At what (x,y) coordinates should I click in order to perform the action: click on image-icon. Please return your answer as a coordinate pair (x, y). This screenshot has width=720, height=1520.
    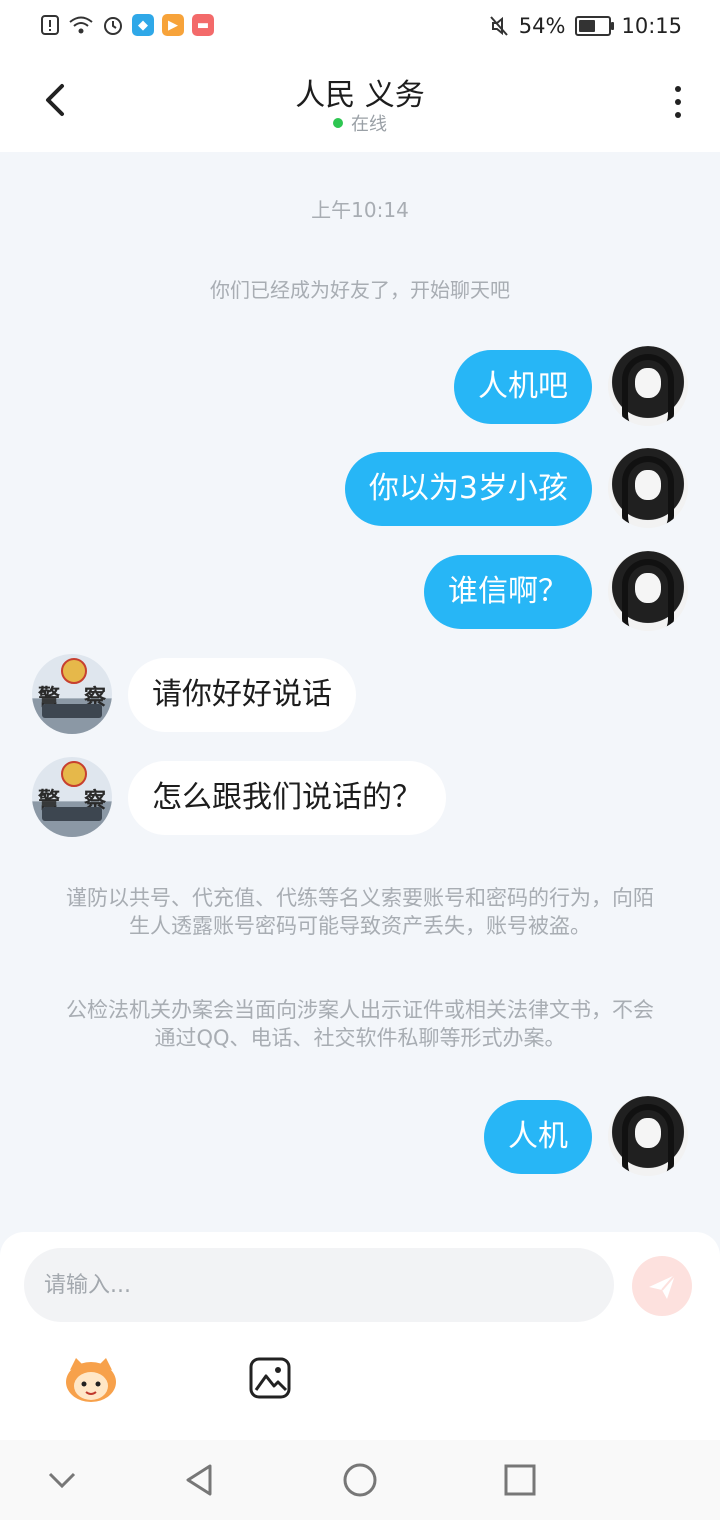
    Looking at the image, I should click on (270, 1378).